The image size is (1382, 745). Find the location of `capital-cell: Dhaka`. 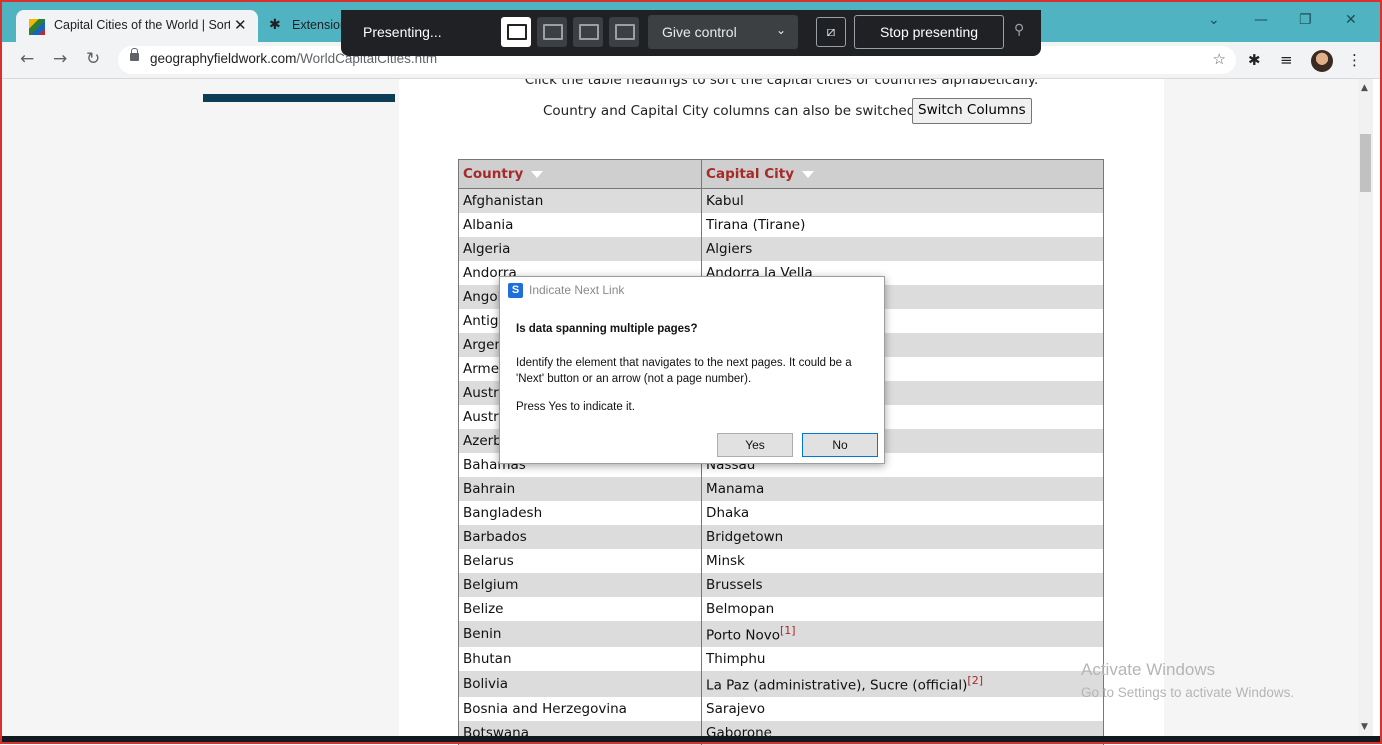

capital-cell: Dhaka is located at coordinates (902, 513).